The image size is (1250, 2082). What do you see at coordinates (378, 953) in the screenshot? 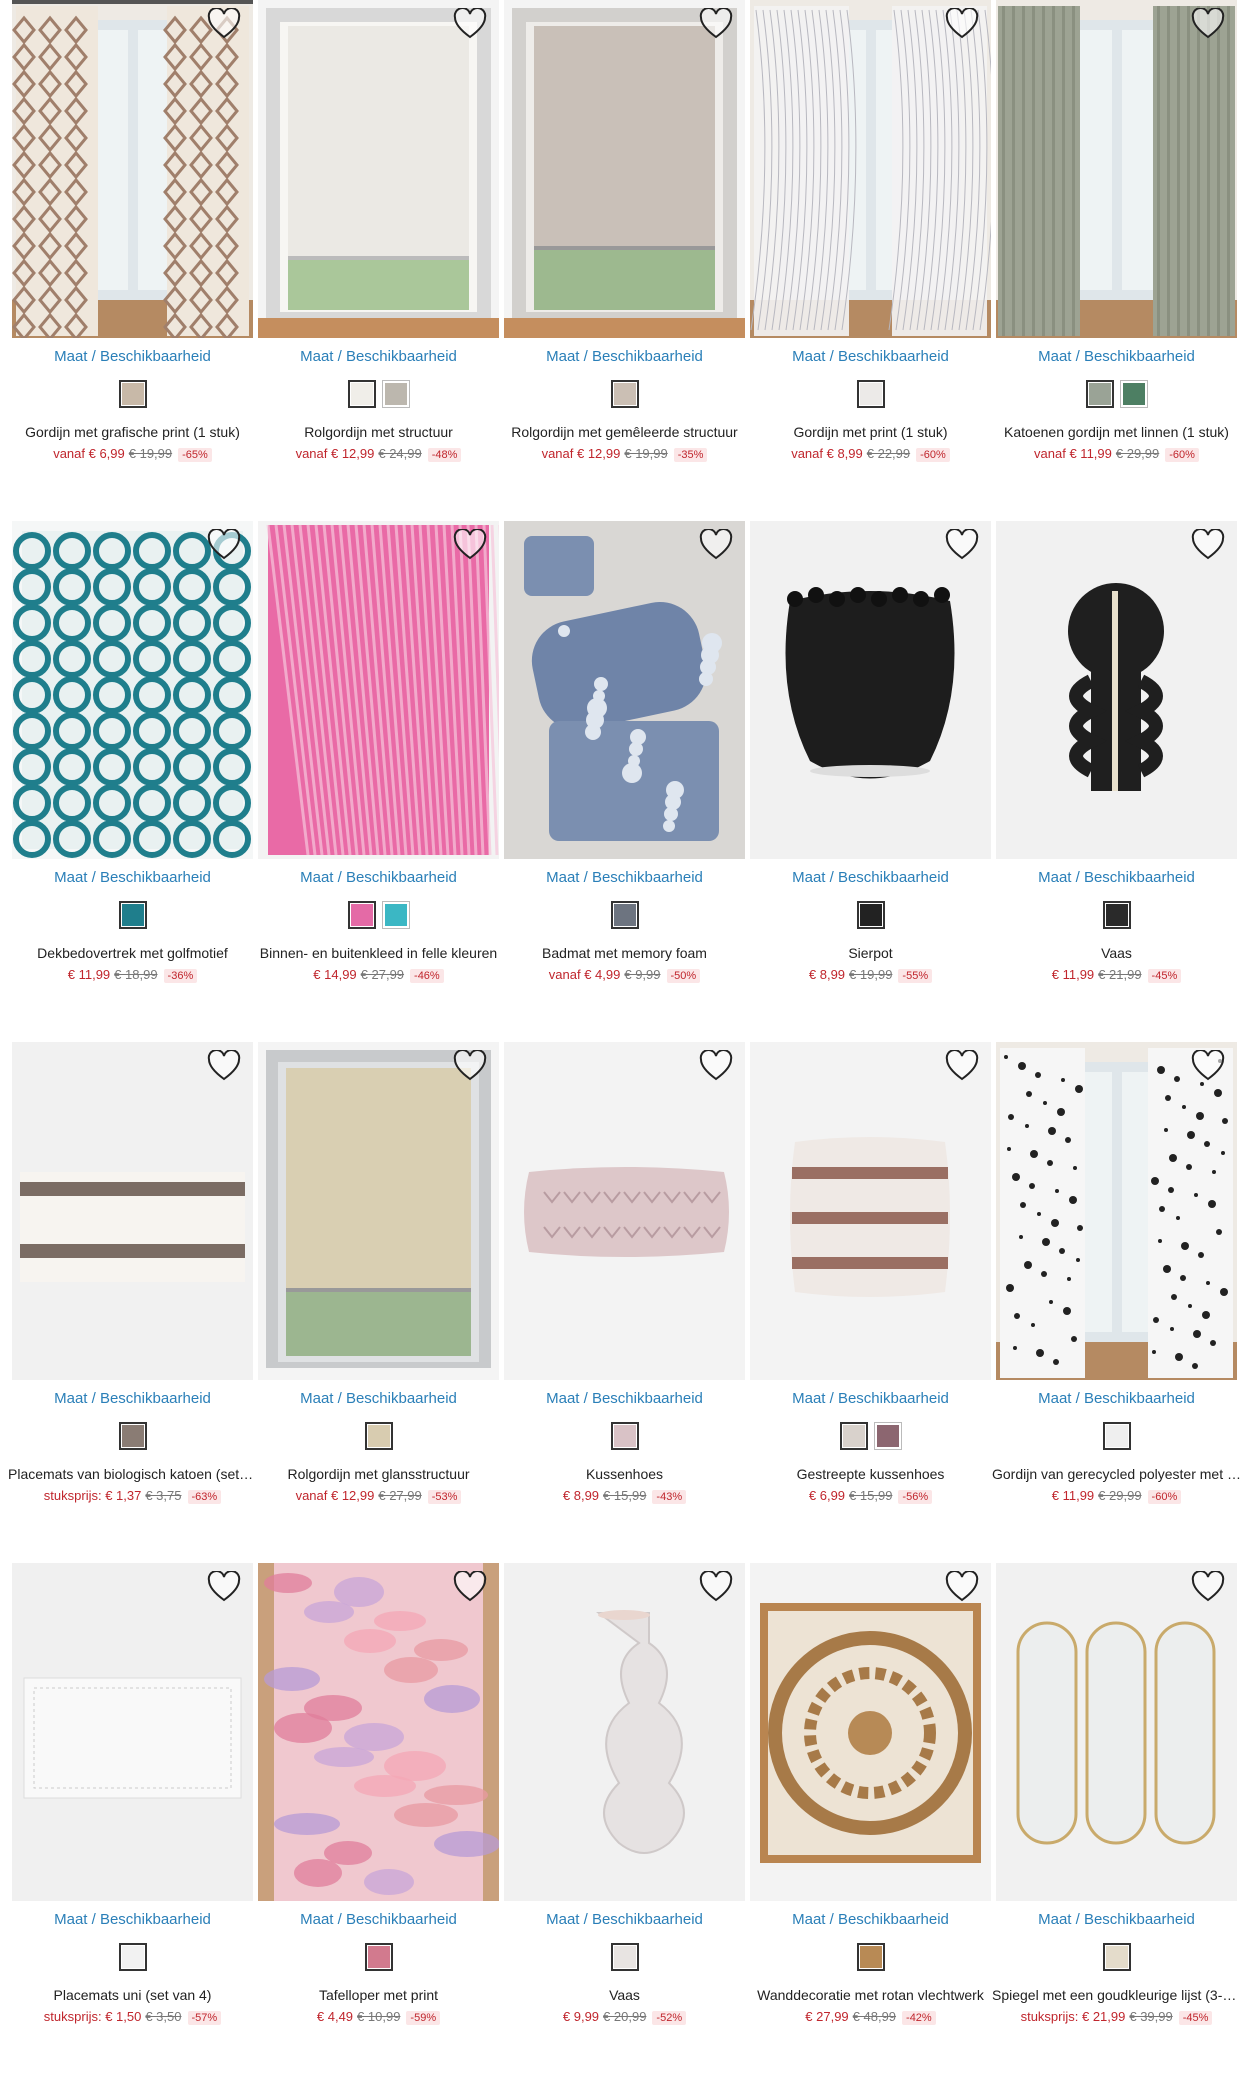
I see `product-name: Binnen- en buitenkleed in felle kleuren` at bounding box center [378, 953].